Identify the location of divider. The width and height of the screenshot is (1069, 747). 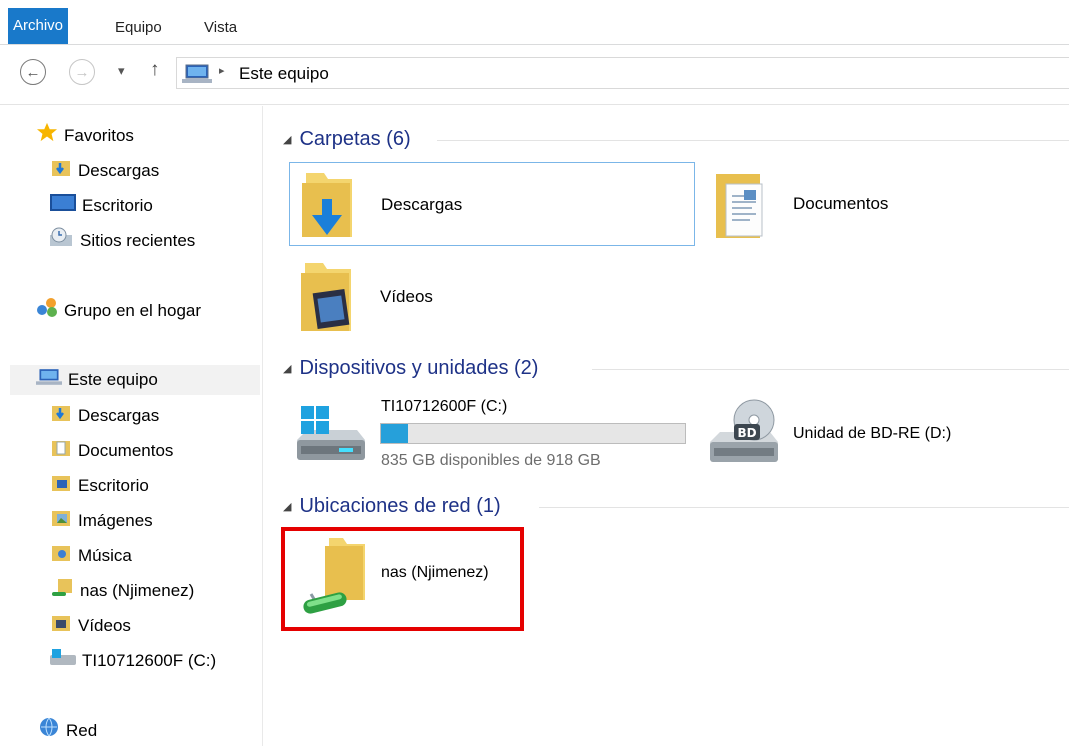
(534, 104).